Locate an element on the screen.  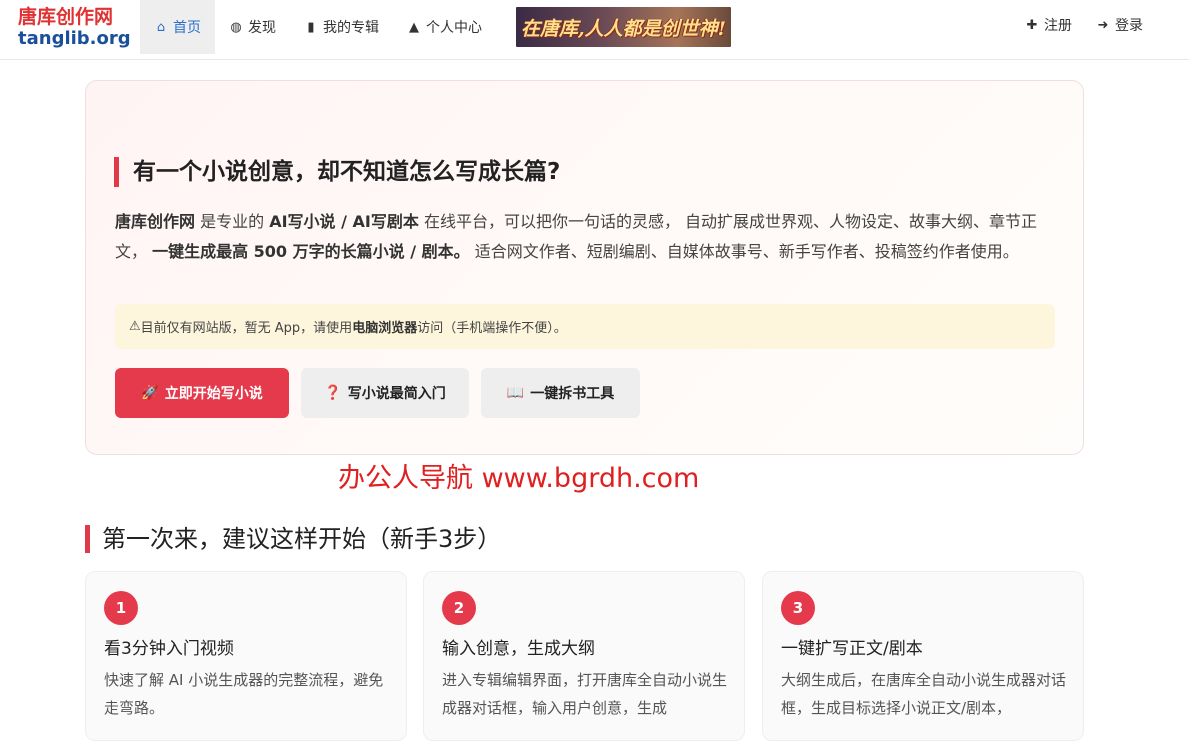
nav-item-my-albums: ▮ 我的专辑 is located at coordinates (341, 27).